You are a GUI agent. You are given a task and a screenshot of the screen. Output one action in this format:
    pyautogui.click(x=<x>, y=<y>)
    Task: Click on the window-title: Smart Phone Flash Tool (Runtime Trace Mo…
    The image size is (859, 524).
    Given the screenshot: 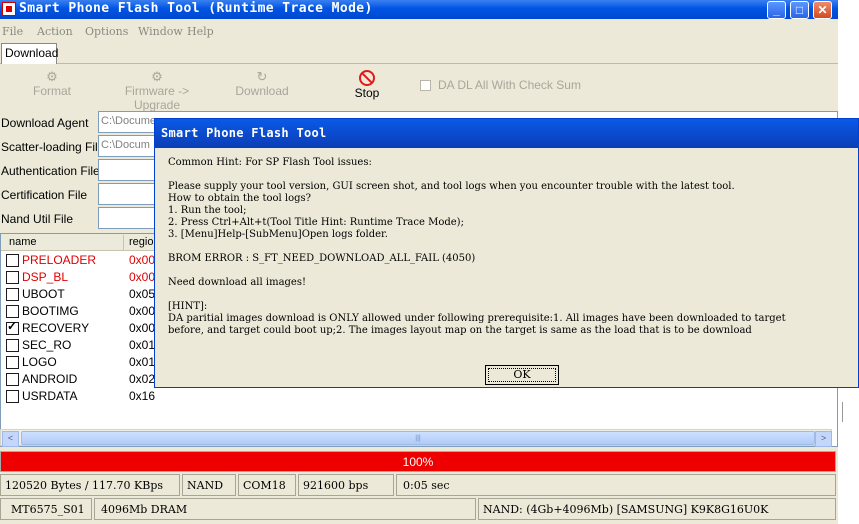 What is the action you would take?
    pyautogui.click(x=196, y=8)
    